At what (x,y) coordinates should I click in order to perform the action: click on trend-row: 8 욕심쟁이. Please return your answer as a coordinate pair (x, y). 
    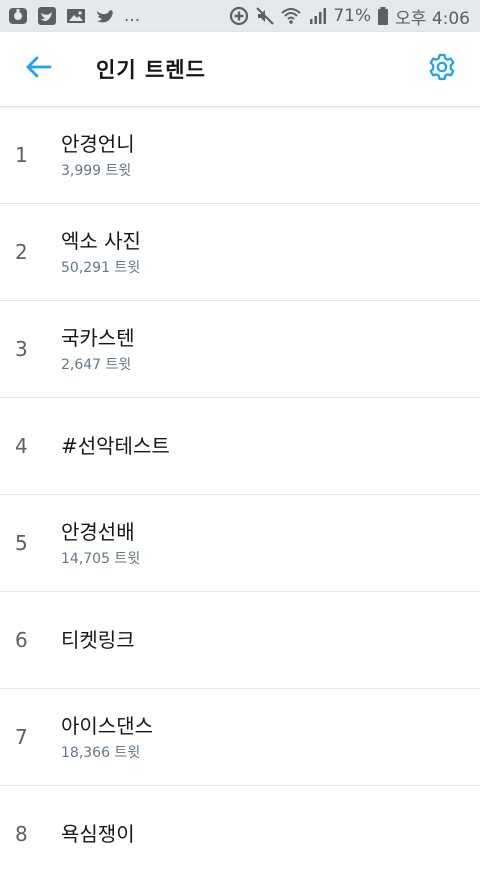
    Looking at the image, I should click on (240, 834).